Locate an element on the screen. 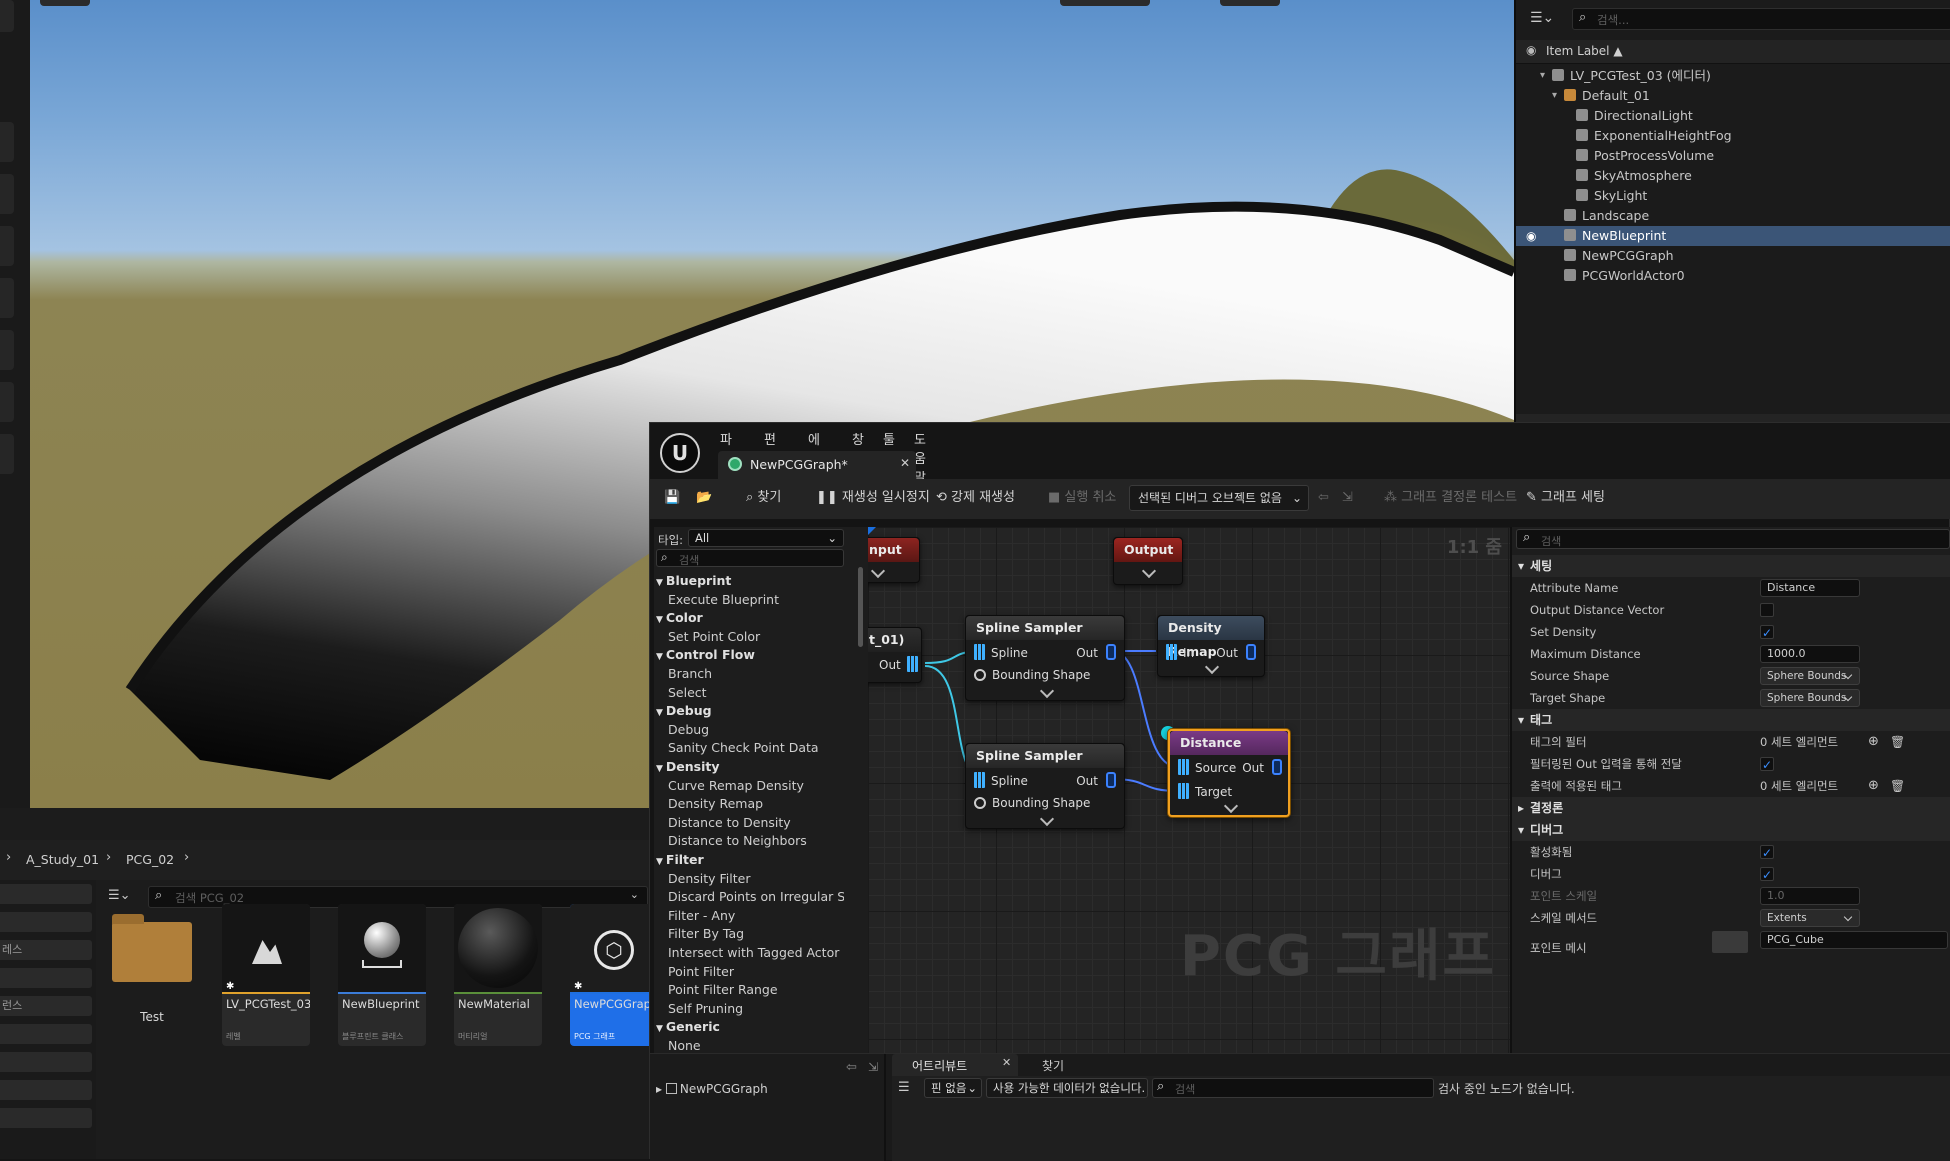 The width and height of the screenshot is (1950, 1161). palette-category: ▼ Control Flow is located at coordinates (705, 654).